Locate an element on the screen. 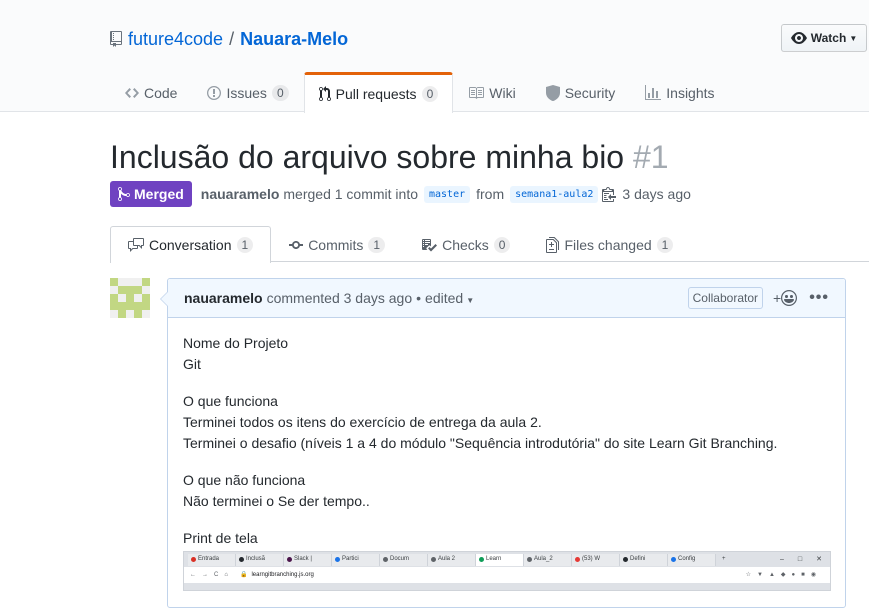 The width and height of the screenshot is (869, 608). paragraph-project: Nome do Projeto Git is located at coordinates (506, 354).